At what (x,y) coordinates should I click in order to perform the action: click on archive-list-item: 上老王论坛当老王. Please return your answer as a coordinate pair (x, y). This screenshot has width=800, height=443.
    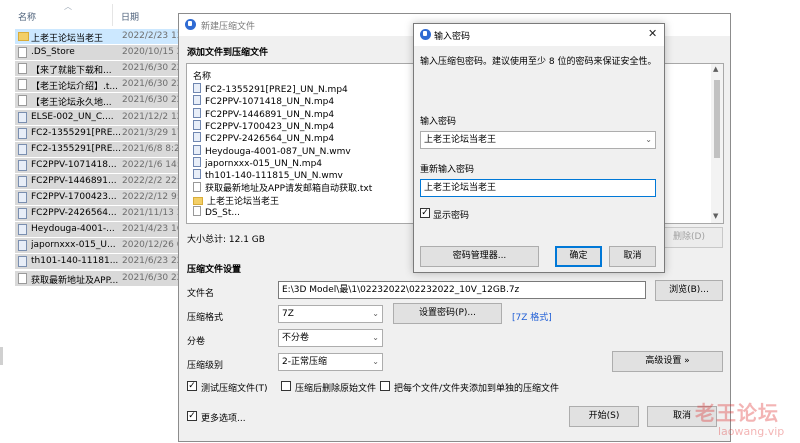
    Looking at the image, I should click on (236, 200).